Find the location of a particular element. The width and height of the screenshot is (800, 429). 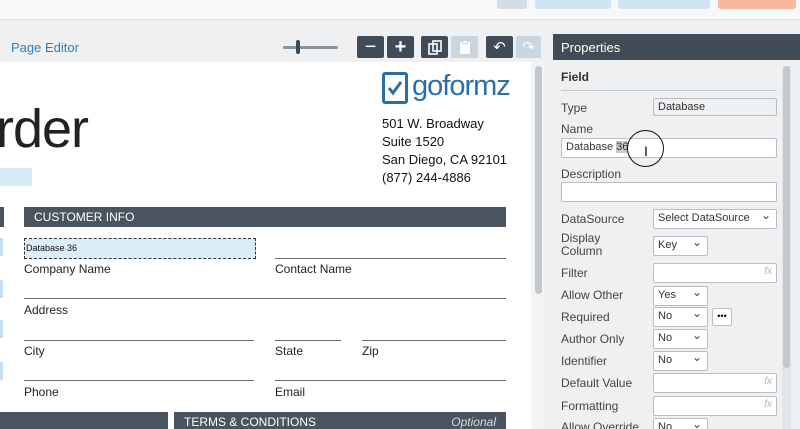

name-label: Name is located at coordinates (577, 129).